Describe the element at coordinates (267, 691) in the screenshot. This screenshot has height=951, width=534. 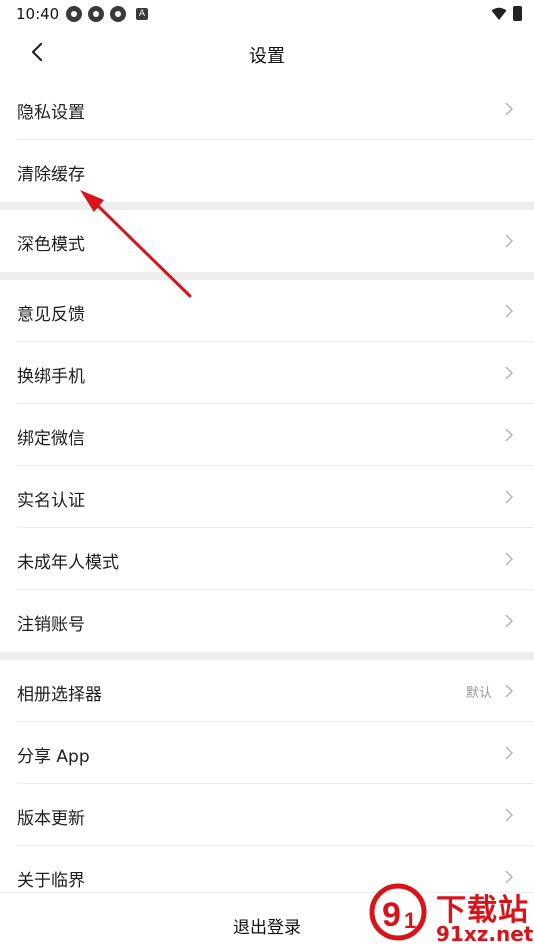
I see `settings-row-album-picker: 相册选择器 默认` at that location.